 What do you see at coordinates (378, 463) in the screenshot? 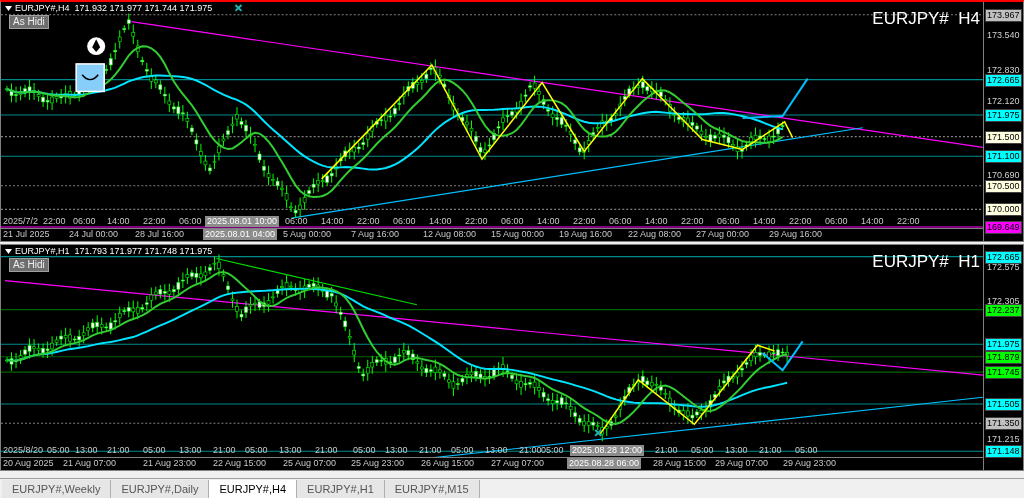
I see `time-axis-label: 25 Aug 23:00` at bounding box center [378, 463].